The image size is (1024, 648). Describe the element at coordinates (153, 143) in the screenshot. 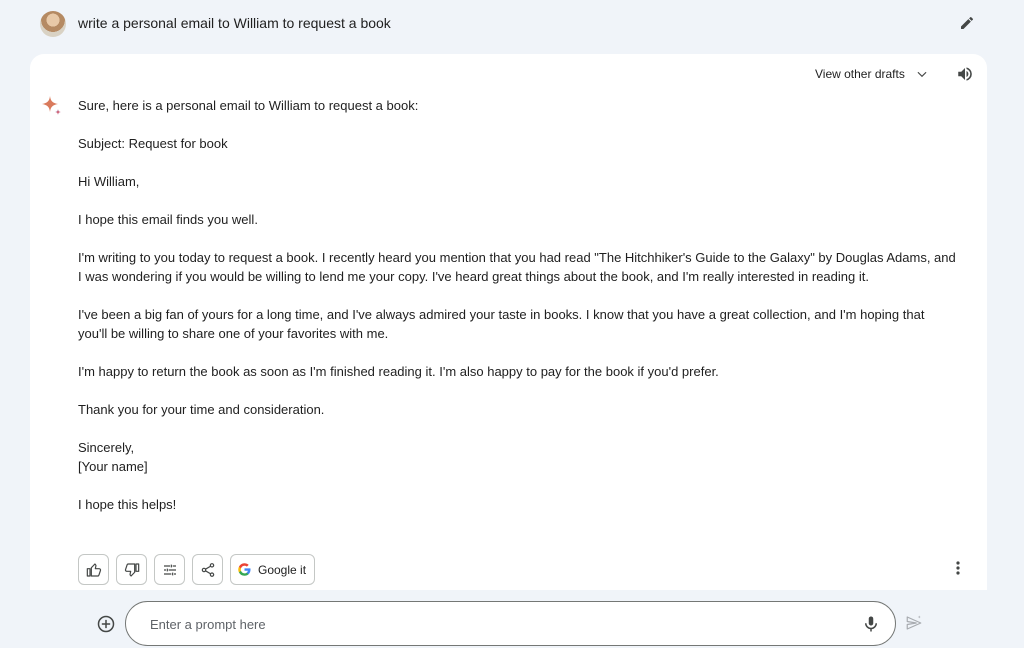

I see `email-subject: Subject: Request for book` at that location.